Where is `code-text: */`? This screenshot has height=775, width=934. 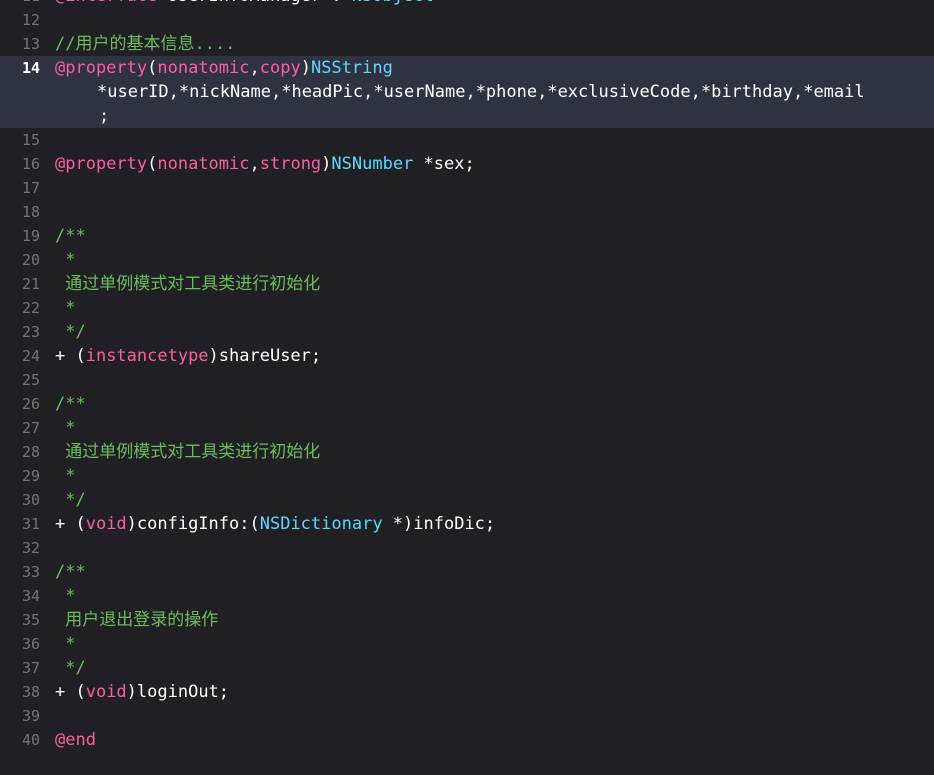 code-text: */ is located at coordinates (70, 668).